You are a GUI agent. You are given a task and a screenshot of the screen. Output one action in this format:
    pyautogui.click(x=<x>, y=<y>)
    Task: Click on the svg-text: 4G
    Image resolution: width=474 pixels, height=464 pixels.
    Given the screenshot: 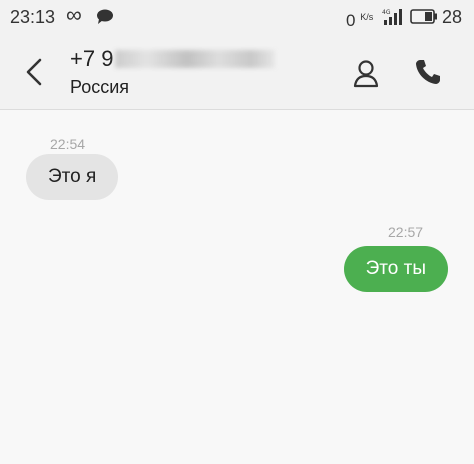 What is the action you would take?
    pyautogui.click(x=386, y=12)
    